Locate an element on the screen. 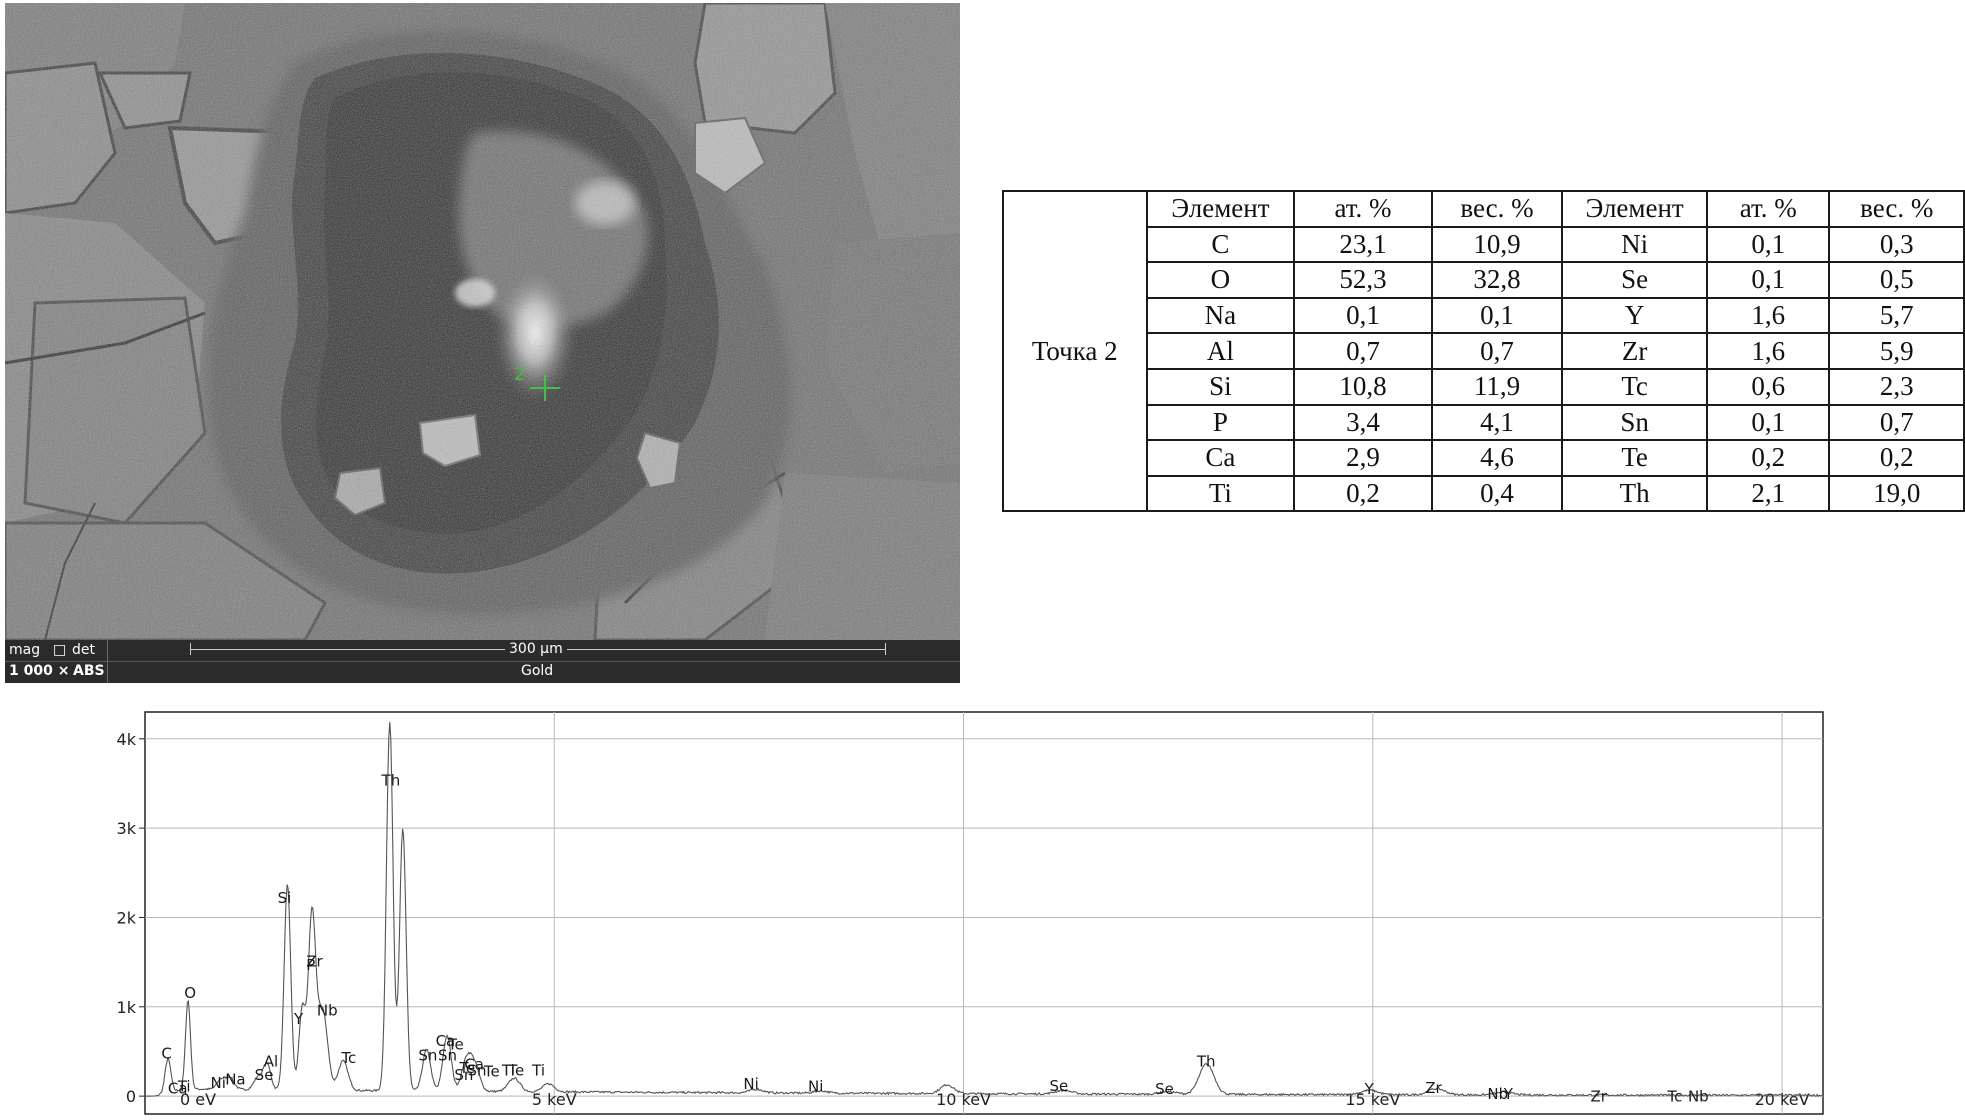 Image resolution: width=1965 pixels, height=1120 pixels. at-percent-cell-2: 0,2 is located at coordinates (1768, 458).